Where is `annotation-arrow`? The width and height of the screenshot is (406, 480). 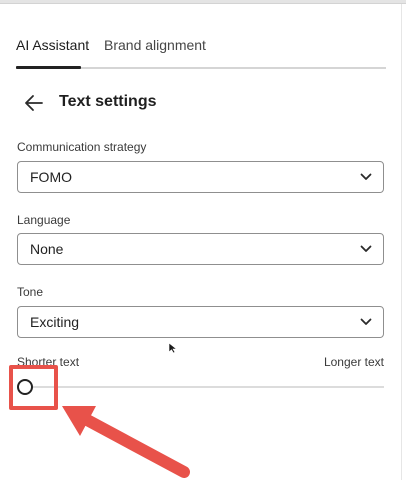
annotation-arrow is located at coordinates (126, 442).